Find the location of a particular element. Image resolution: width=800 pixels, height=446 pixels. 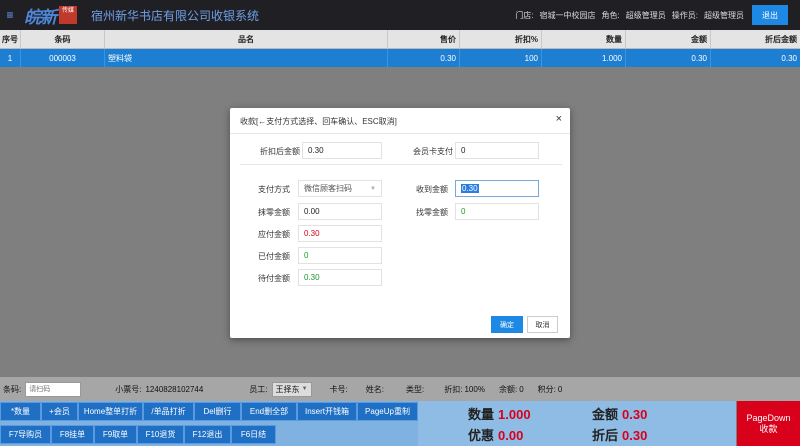

dialog-title: 收款[←支付方式选择、回车确认、ESC取消] is located at coordinates (318, 121).